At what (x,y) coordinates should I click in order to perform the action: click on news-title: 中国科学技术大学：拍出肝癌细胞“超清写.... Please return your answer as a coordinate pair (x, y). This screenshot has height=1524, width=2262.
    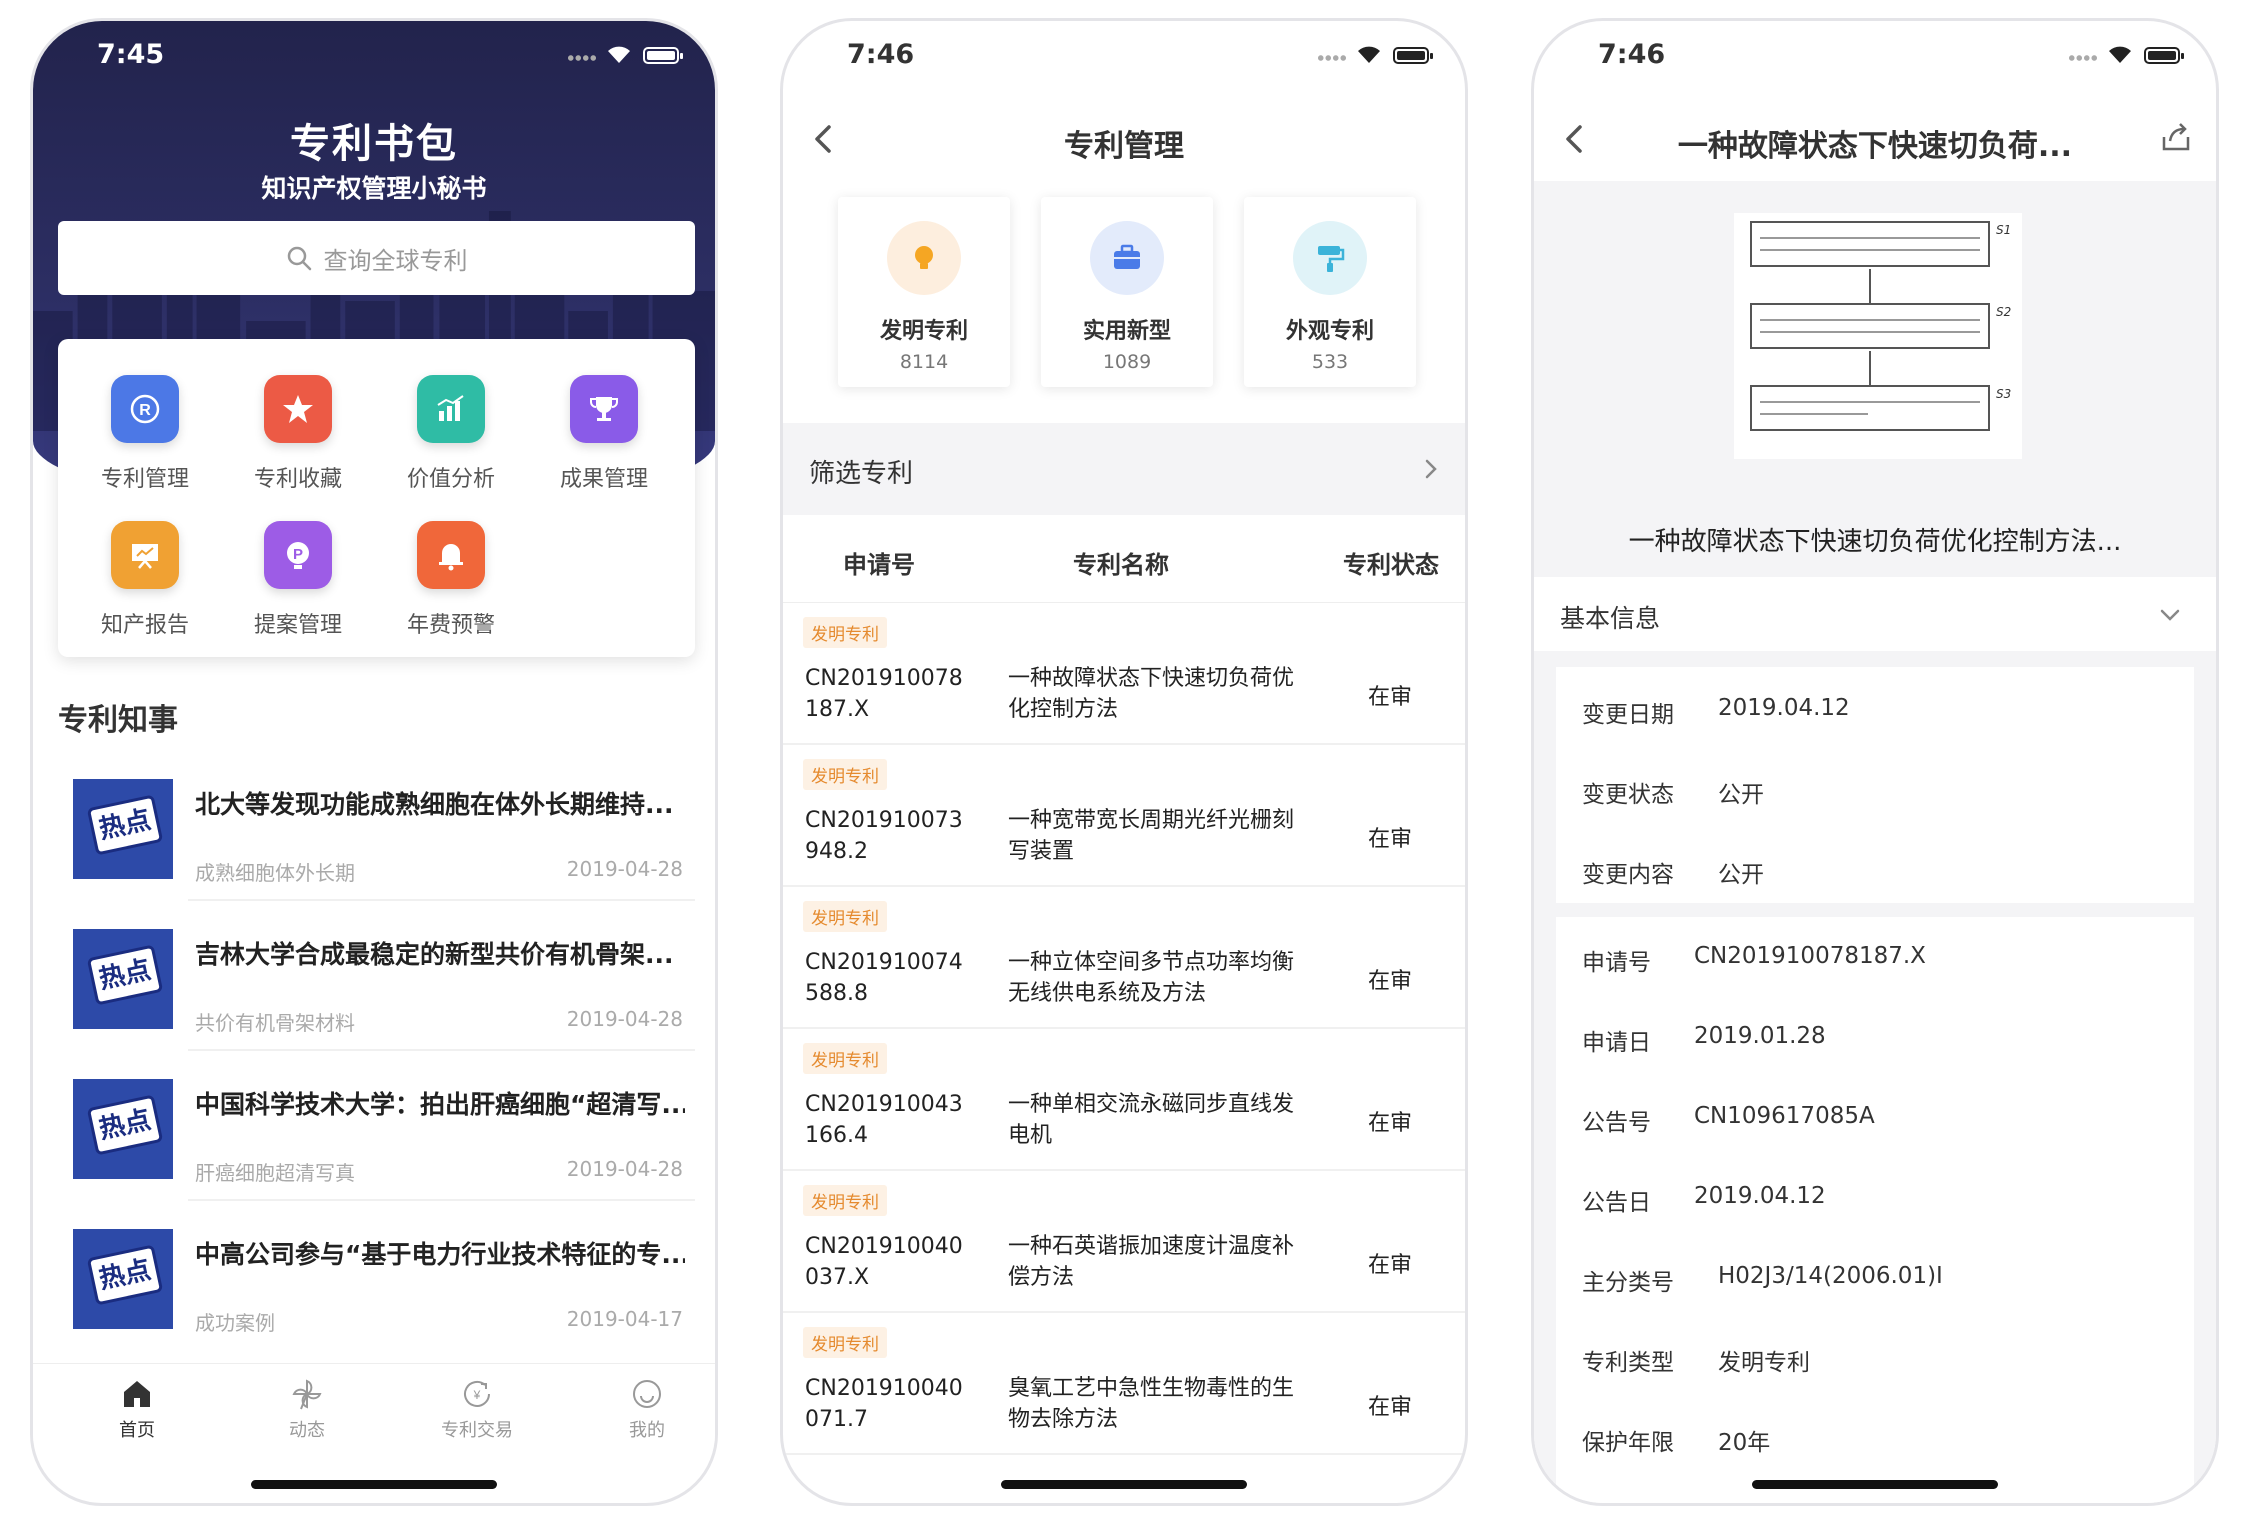
    Looking at the image, I should click on (440, 1103).